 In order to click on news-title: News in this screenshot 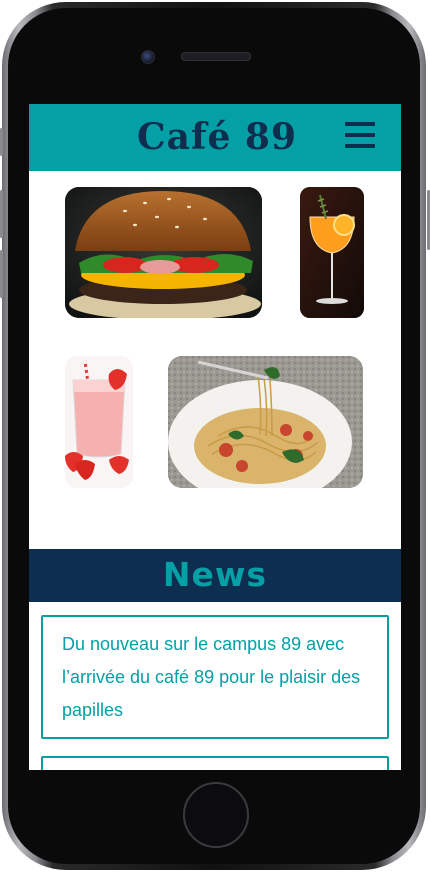, I will do `click(215, 574)`.